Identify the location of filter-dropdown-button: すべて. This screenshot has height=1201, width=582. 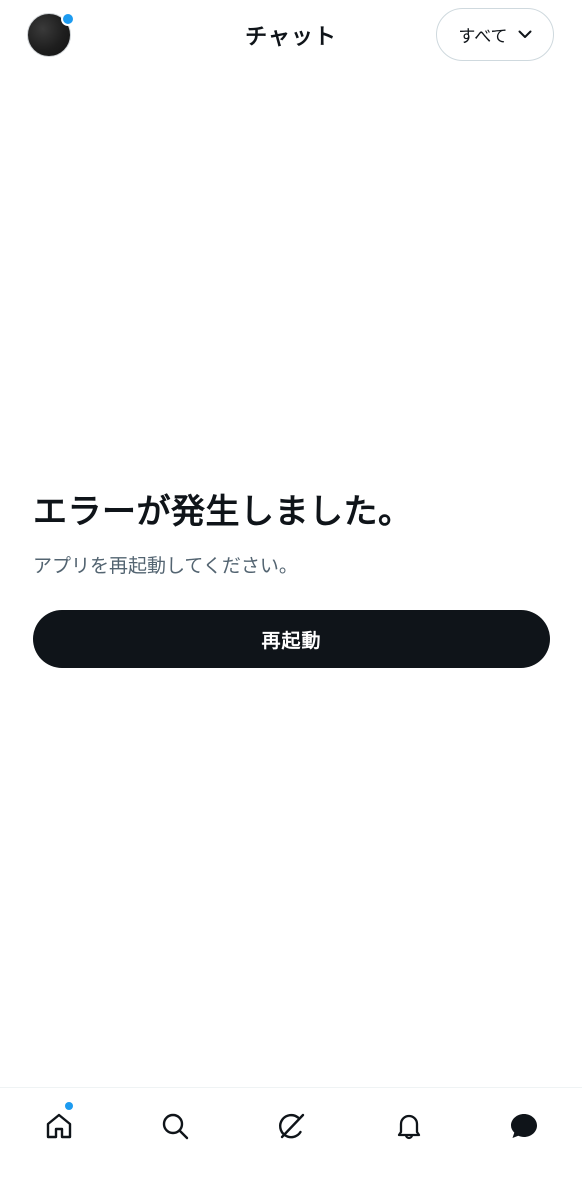
(495, 34).